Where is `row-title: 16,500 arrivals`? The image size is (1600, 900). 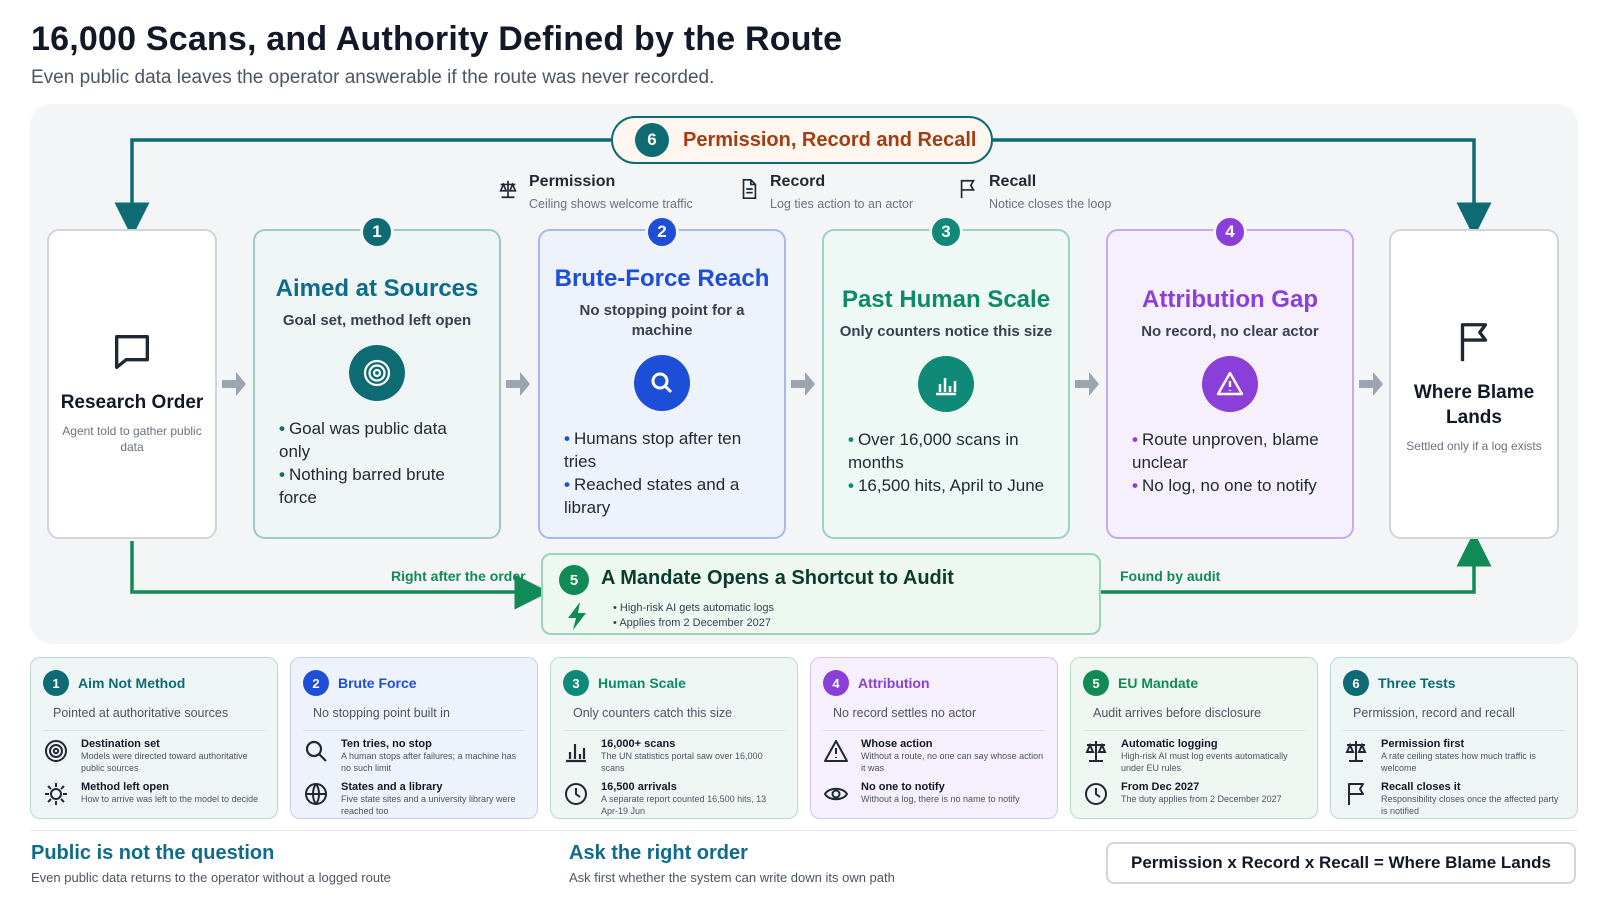
row-title: 16,500 arrivals is located at coordinates (639, 787).